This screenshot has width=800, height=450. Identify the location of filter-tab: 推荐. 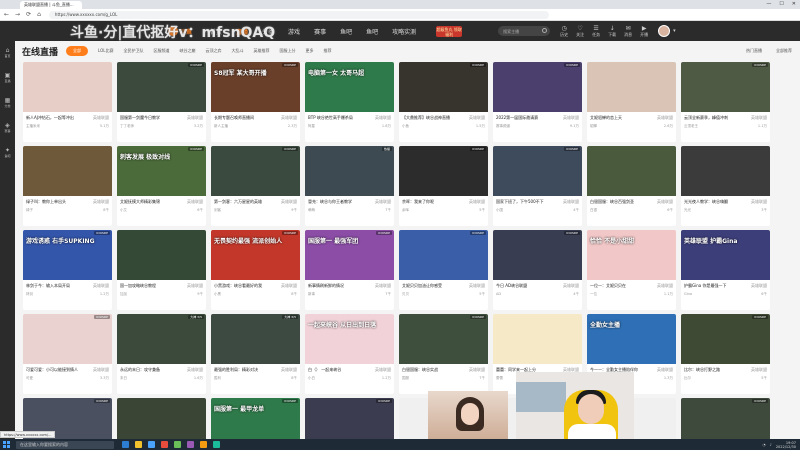
(327, 51).